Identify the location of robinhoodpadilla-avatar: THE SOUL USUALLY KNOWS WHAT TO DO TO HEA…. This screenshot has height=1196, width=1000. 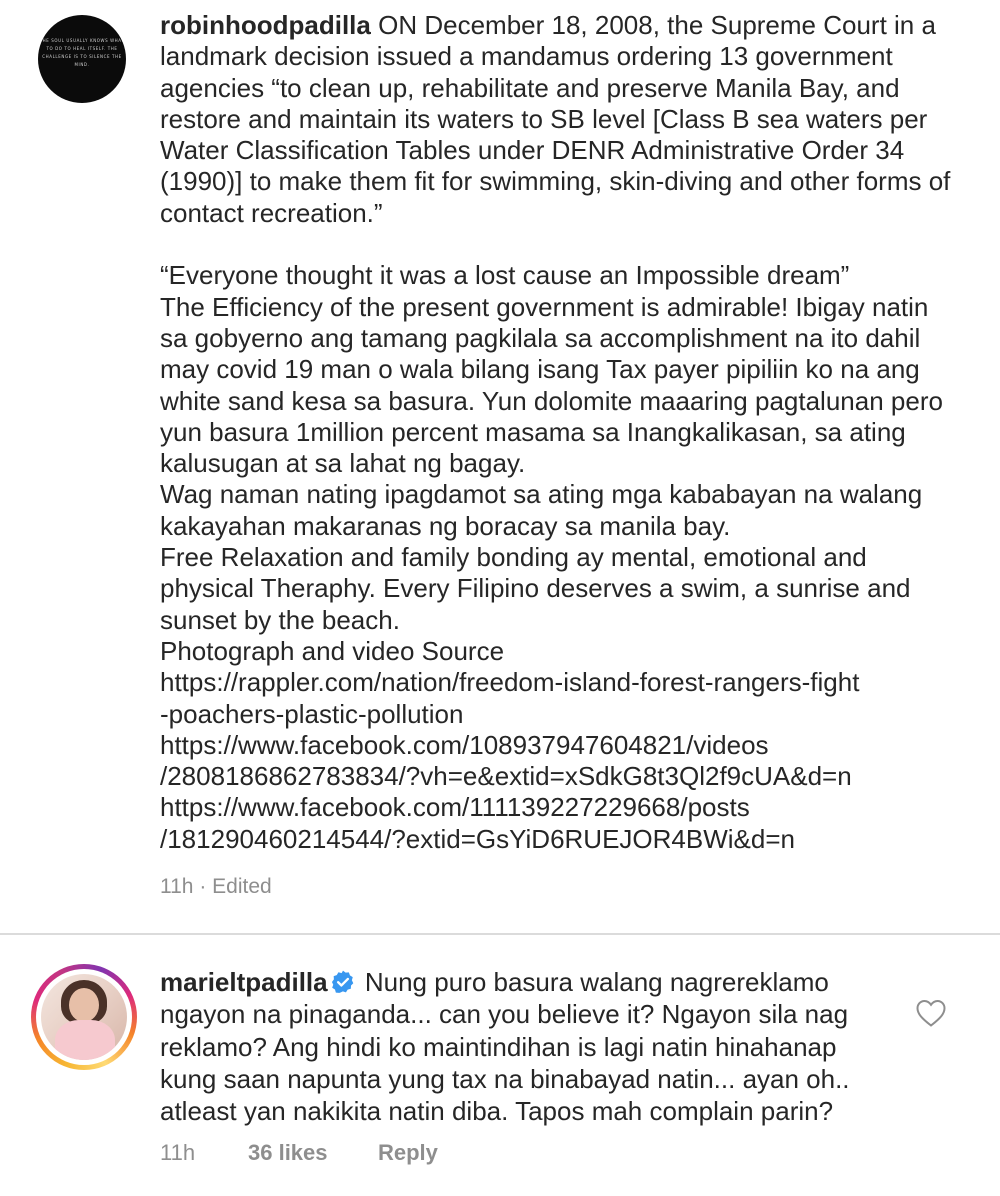
(82, 59).